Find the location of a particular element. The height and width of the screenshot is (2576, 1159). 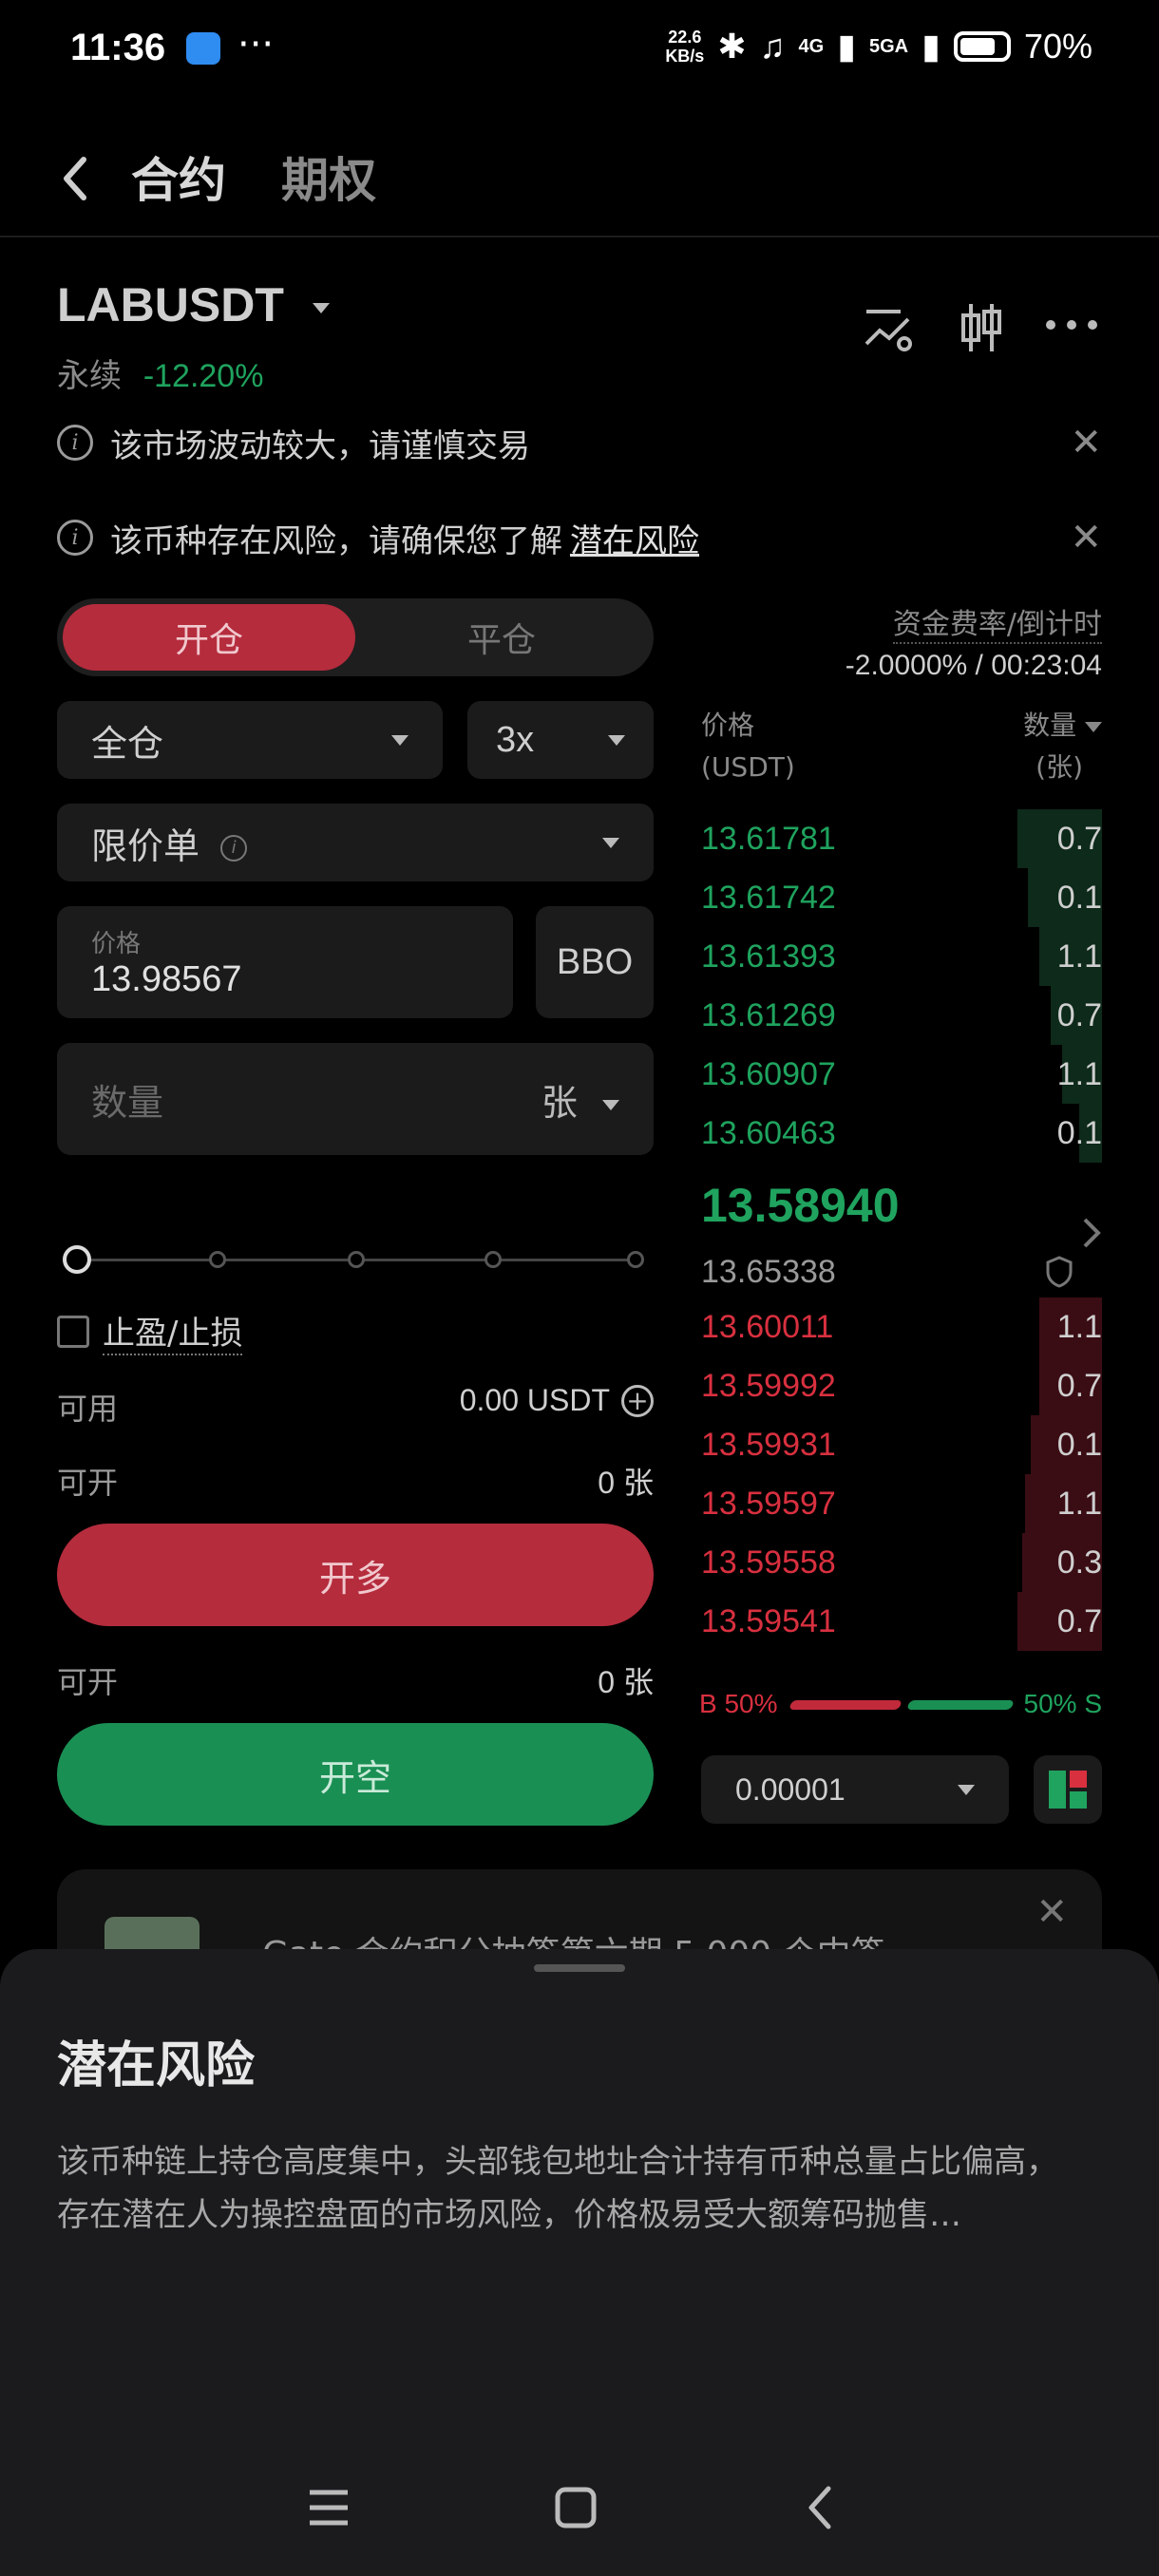

ask-price: 13.61269 is located at coordinates (768, 1014).